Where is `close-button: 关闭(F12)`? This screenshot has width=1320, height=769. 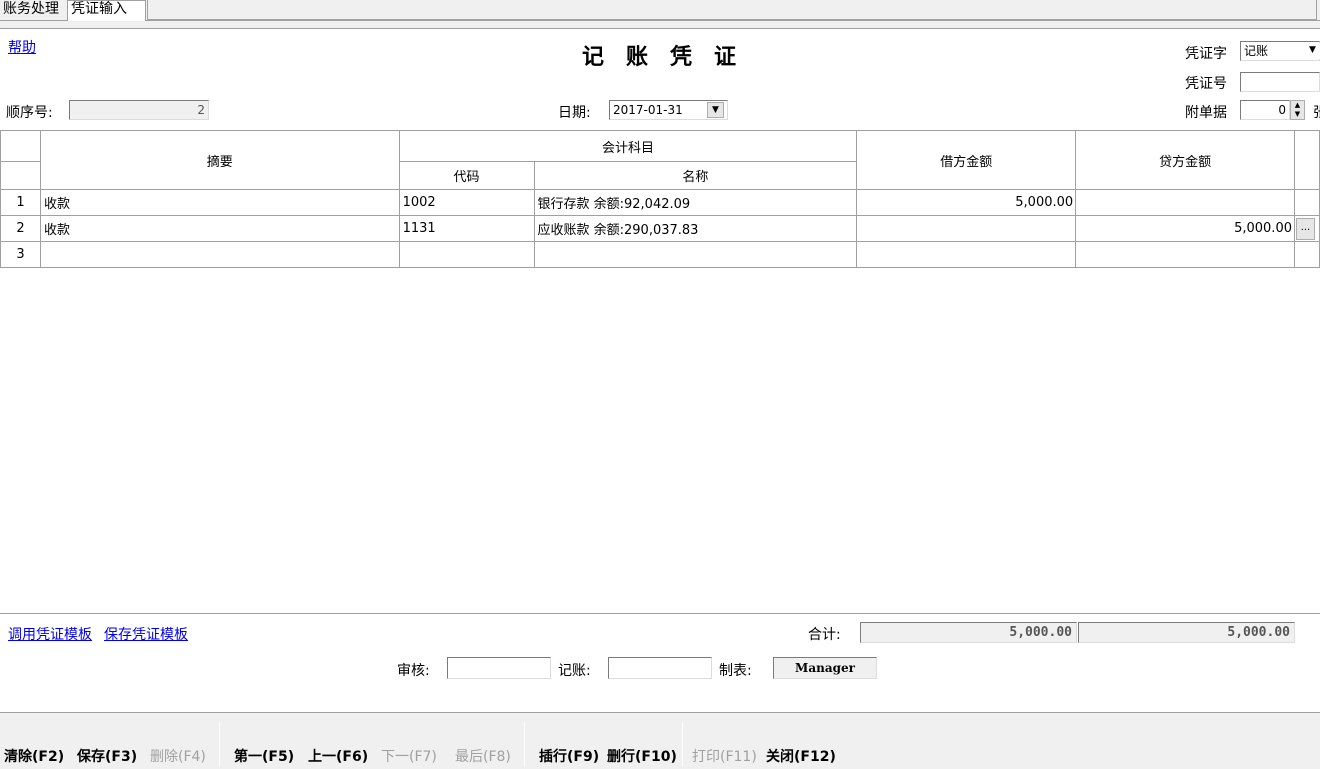
close-button: 关闭(F12) is located at coordinates (801, 756).